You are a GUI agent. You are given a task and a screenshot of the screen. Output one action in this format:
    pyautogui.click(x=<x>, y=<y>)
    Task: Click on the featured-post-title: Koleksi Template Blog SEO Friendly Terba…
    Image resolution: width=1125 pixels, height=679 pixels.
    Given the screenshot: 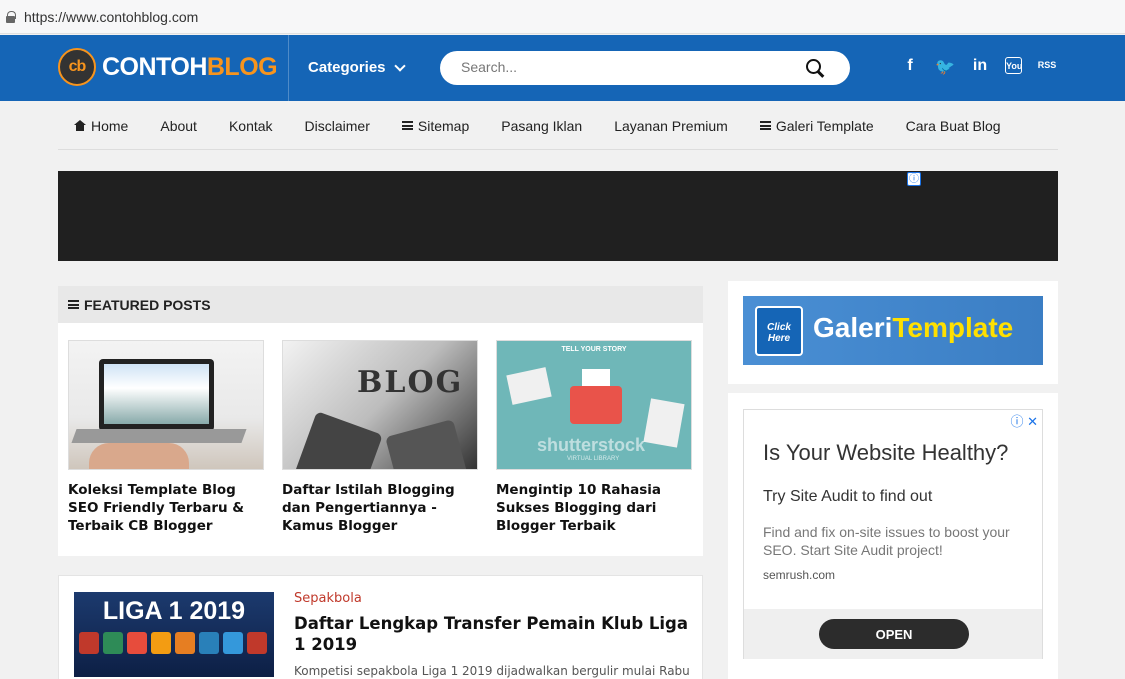 What is the action you would take?
    pyautogui.click(x=166, y=508)
    